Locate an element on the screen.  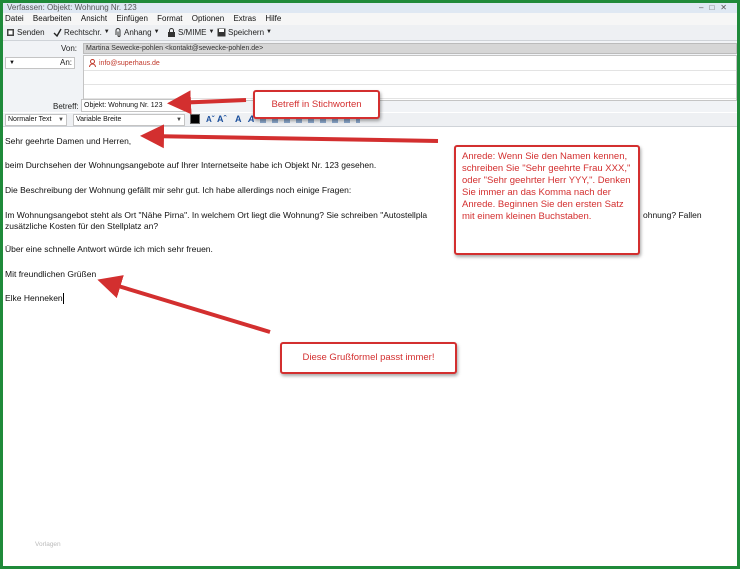
arrow-to-closing is located at coordinates (184, 304).